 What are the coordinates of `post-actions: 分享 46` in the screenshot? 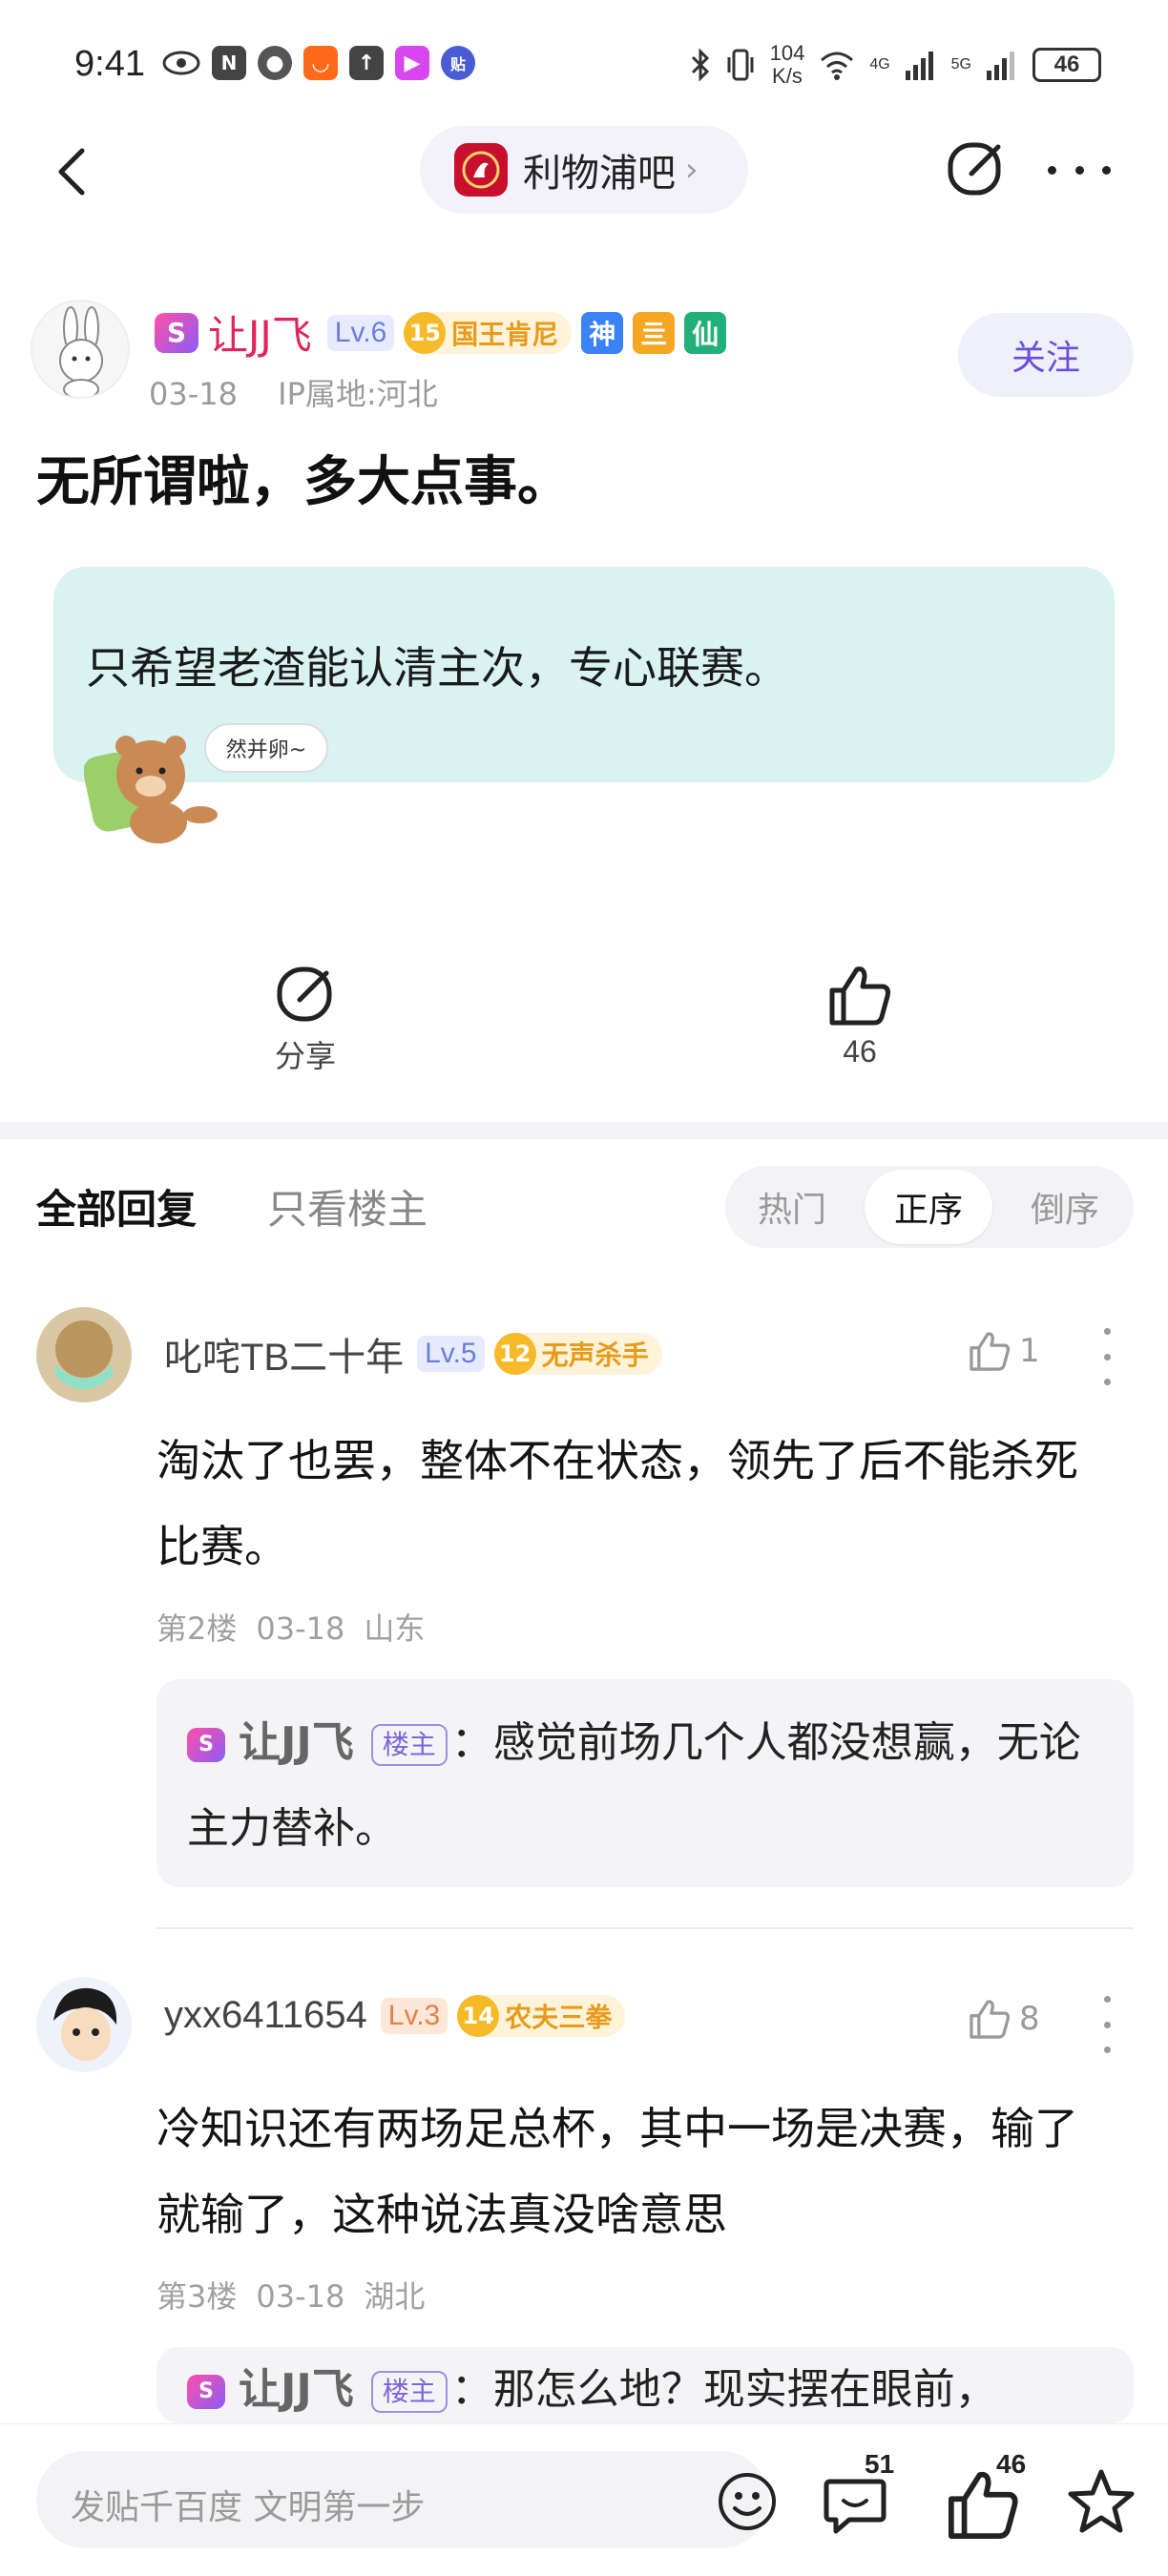 It's located at (584, 1026).